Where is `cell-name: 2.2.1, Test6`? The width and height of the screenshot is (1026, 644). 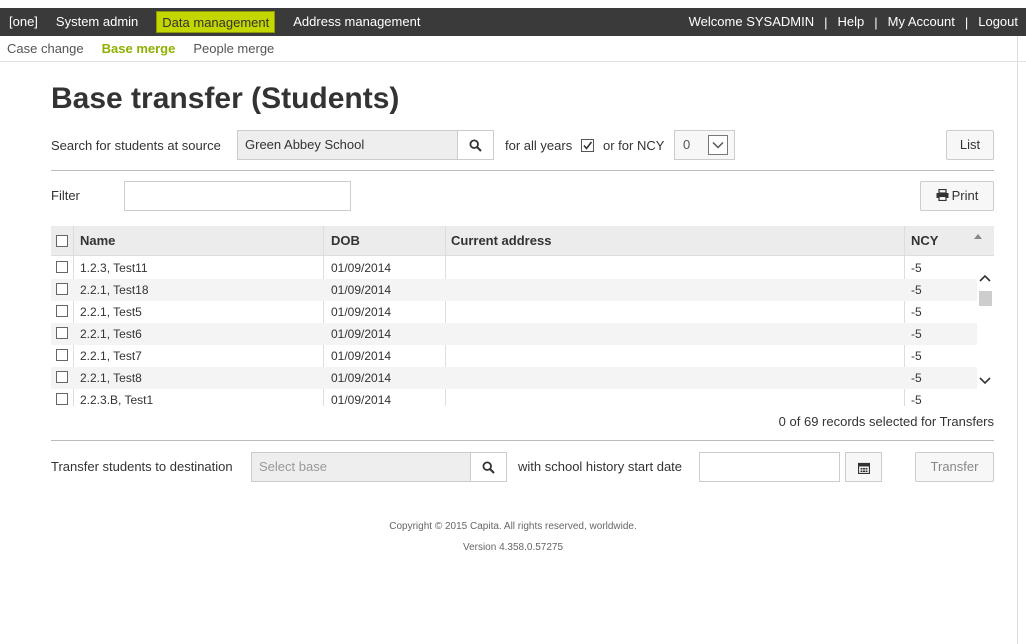
cell-name: 2.2.1, Test6 is located at coordinates (111, 334).